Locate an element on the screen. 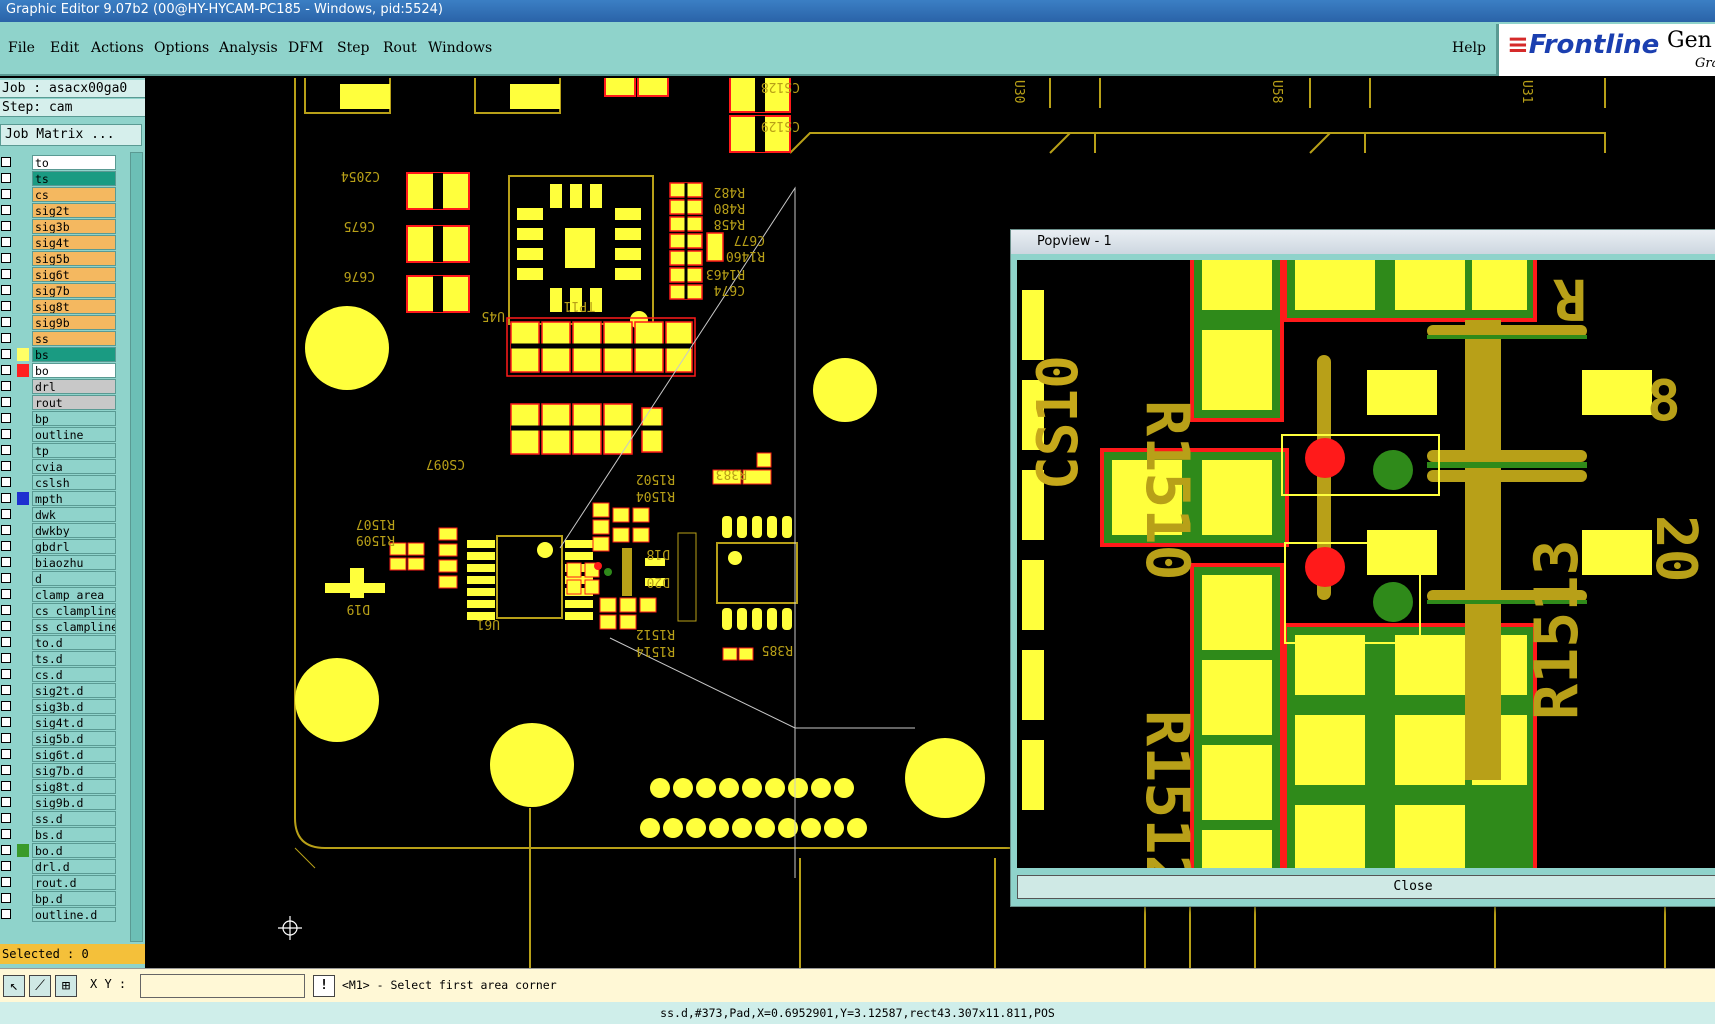 Image resolution: width=1715 pixels, height=1024 pixels. layer-name: sig2t is located at coordinates (74, 210).